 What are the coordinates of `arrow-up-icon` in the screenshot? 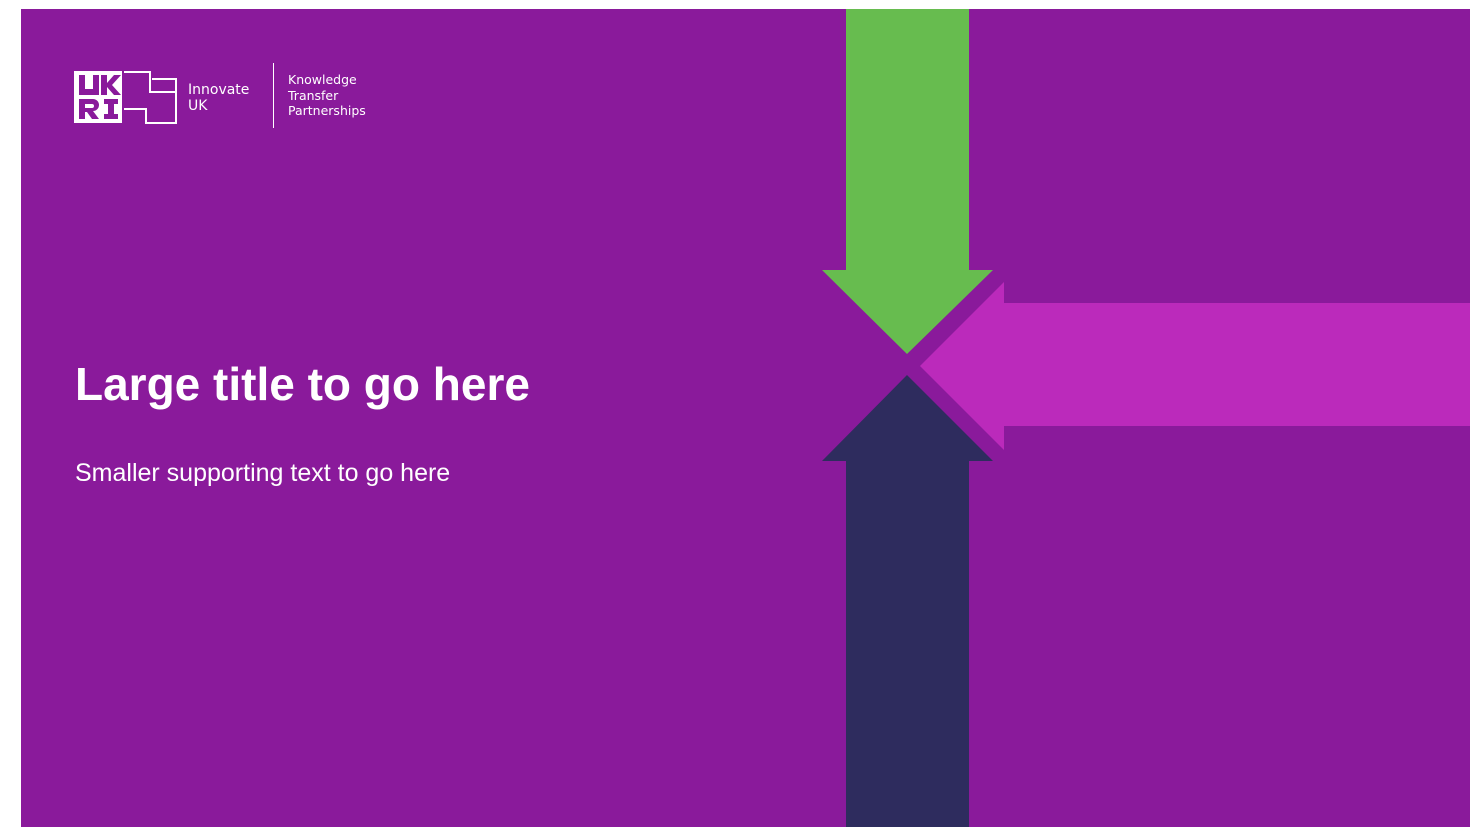 It's located at (907, 601).